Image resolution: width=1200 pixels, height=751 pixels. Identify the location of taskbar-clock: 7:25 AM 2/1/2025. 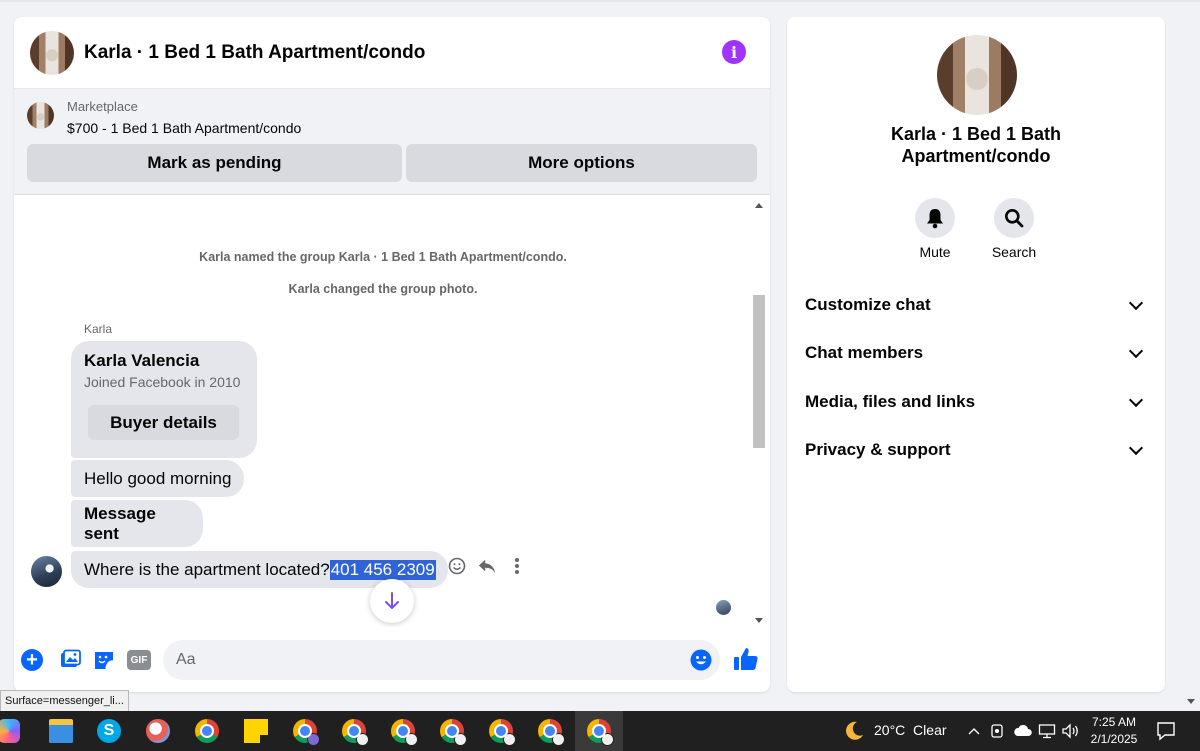
(1114, 731).